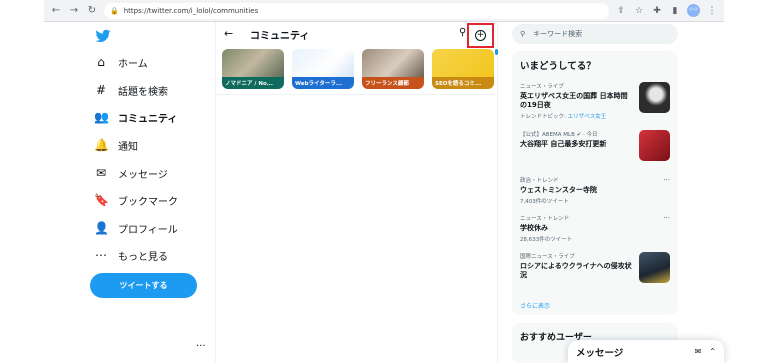 This screenshot has height=363, width=768. I want to click on nav-item-label: もっと見る, so click(143, 257).